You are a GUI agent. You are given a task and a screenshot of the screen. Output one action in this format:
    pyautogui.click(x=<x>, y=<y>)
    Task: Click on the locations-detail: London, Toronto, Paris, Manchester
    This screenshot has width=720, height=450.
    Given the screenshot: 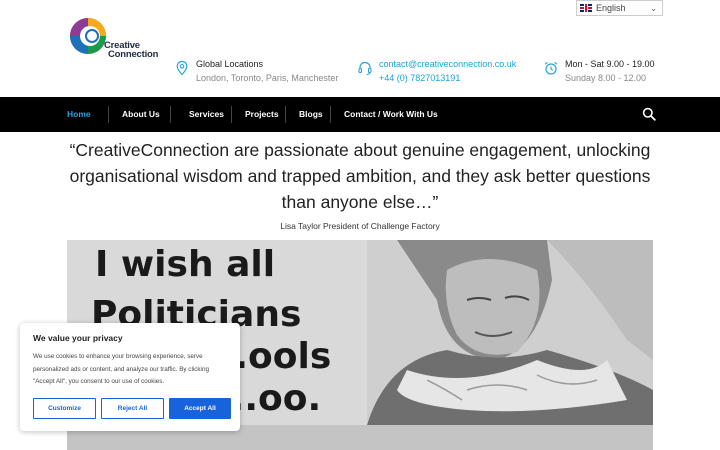 What is the action you would take?
    pyautogui.click(x=267, y=78)
    